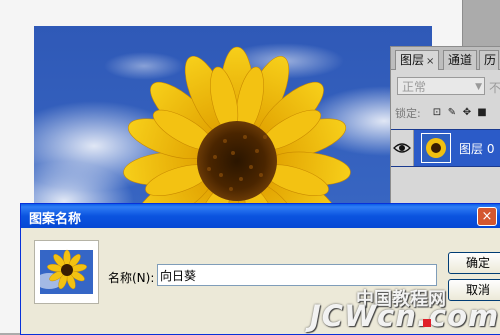  I want to click on pattern-thumbnail, so click(64, 271).